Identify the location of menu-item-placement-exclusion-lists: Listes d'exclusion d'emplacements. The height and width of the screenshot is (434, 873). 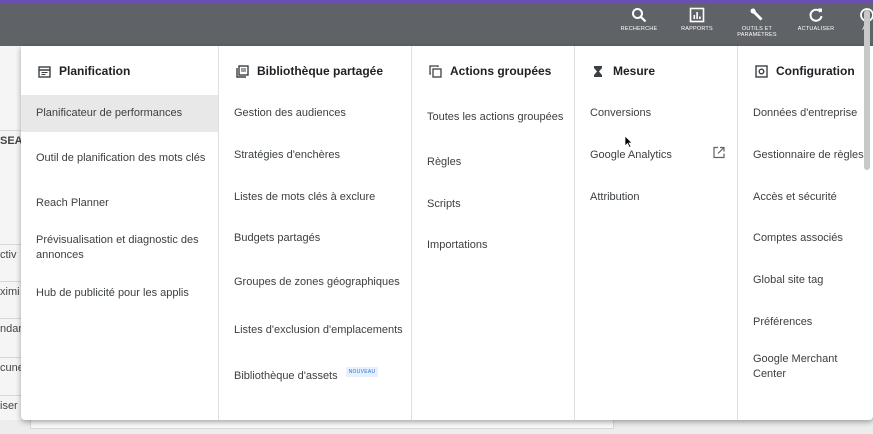
(315, 330).